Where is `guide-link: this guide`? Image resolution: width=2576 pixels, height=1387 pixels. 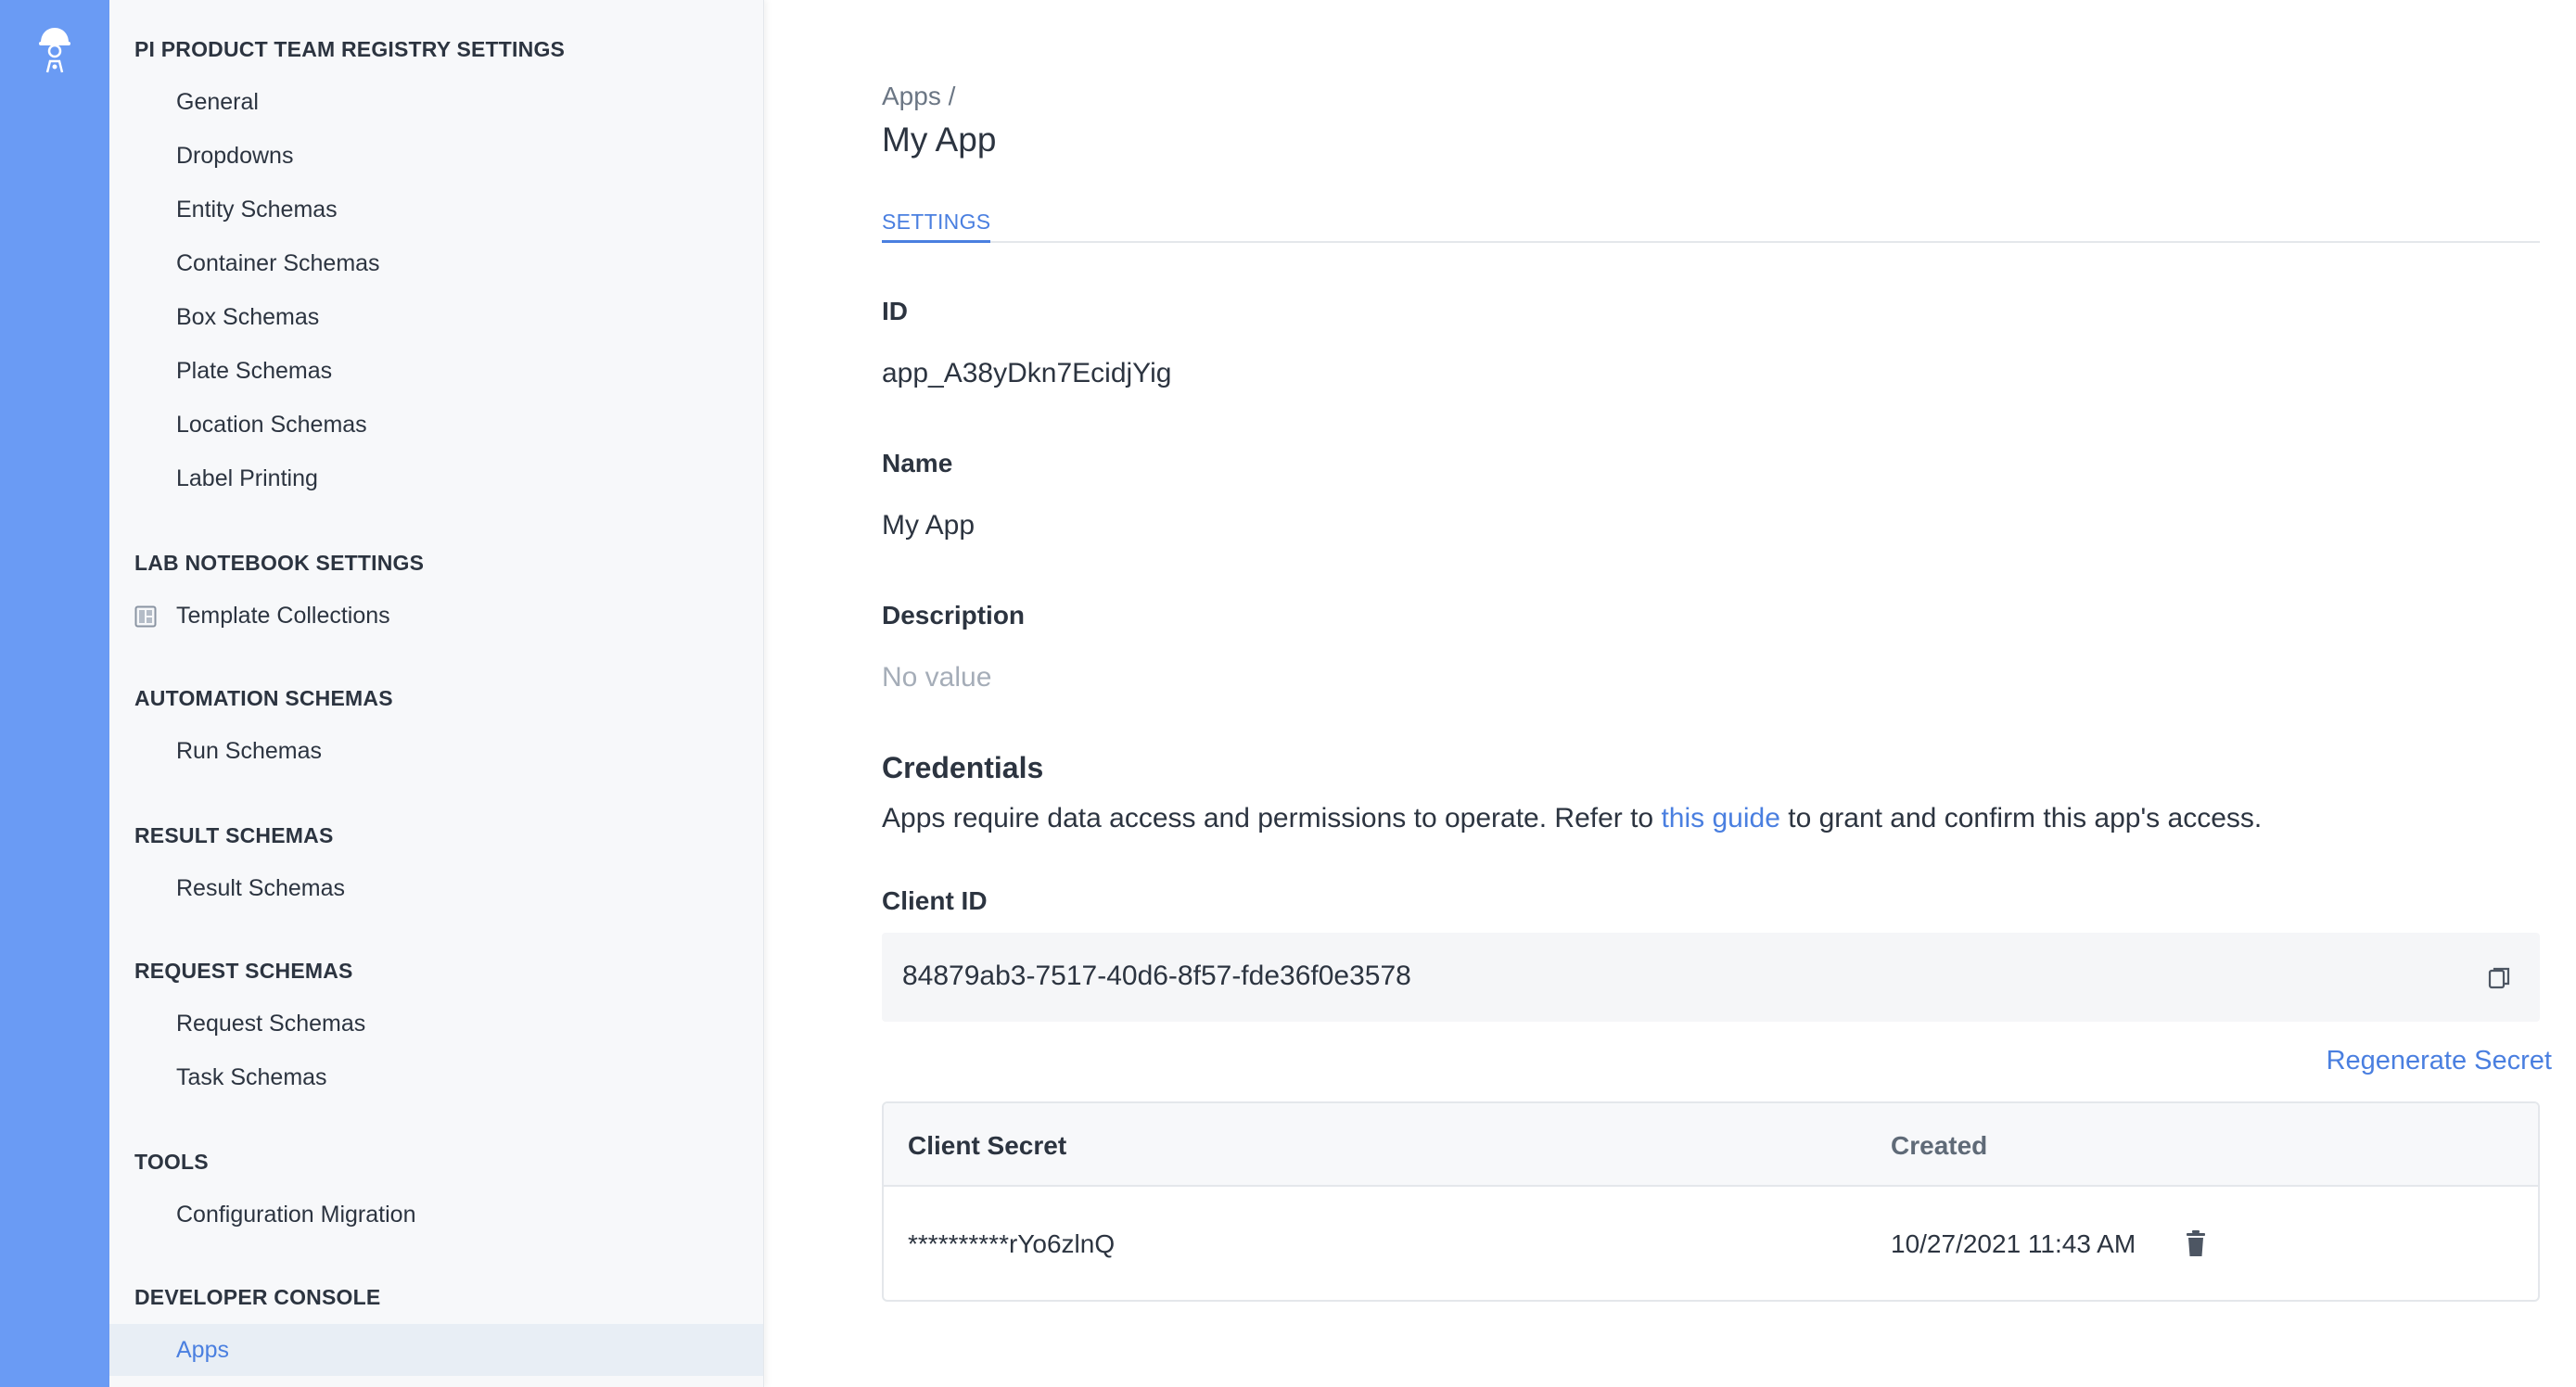 guide-link: this guide is located at coordinates (1720, 818).